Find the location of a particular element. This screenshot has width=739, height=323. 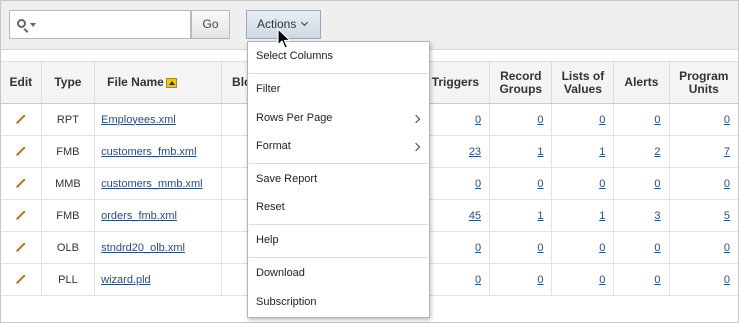

file-link: wizard.pld is located at coordinates (126, 280).